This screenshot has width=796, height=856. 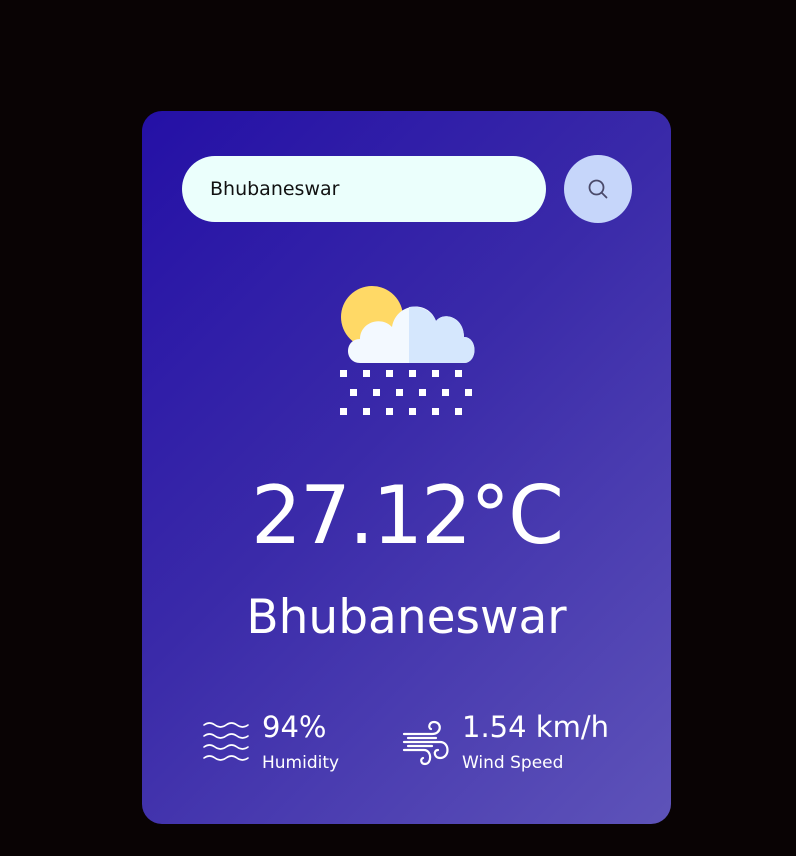 What do you see at coordinates (407, 515) in the screenshot?
I see `temperature-value: 27.12°C` at bounding box center [407, 515].